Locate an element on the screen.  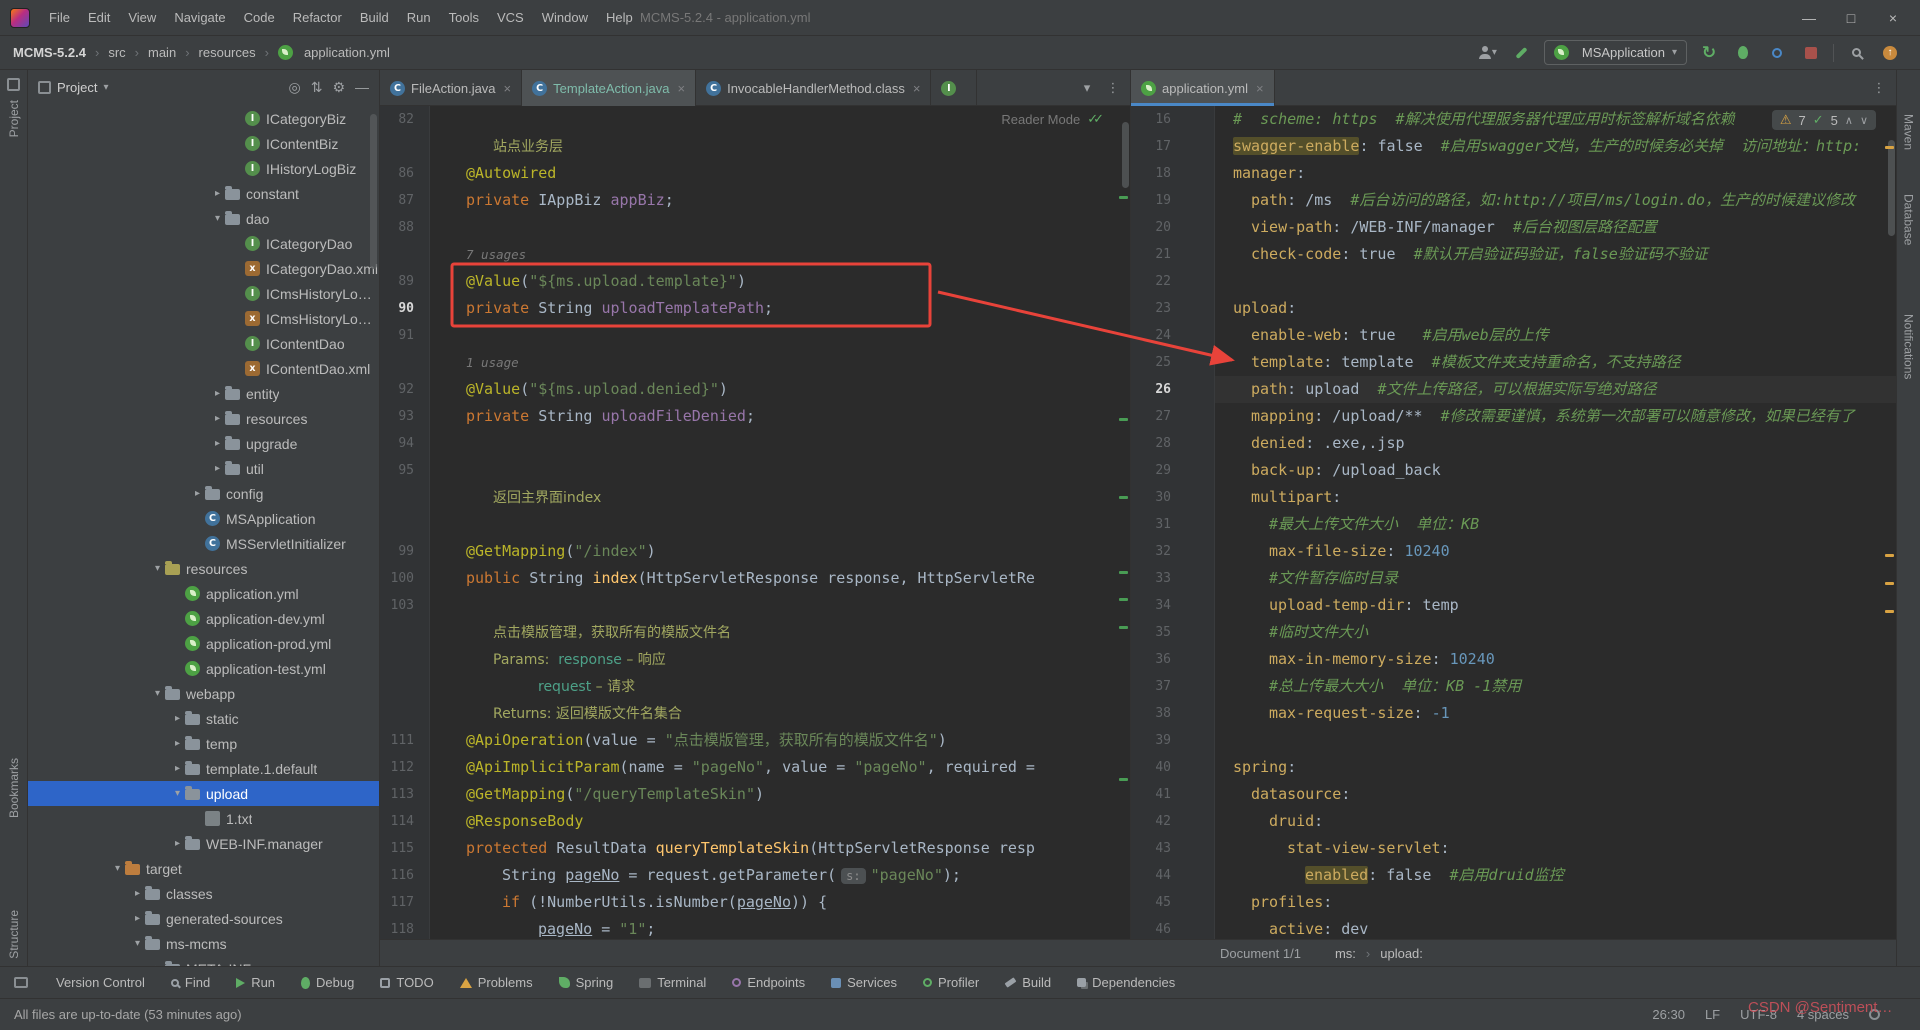
tree-item-application-prod.yml: application-prod.yml is located at coordinates (203, 643).